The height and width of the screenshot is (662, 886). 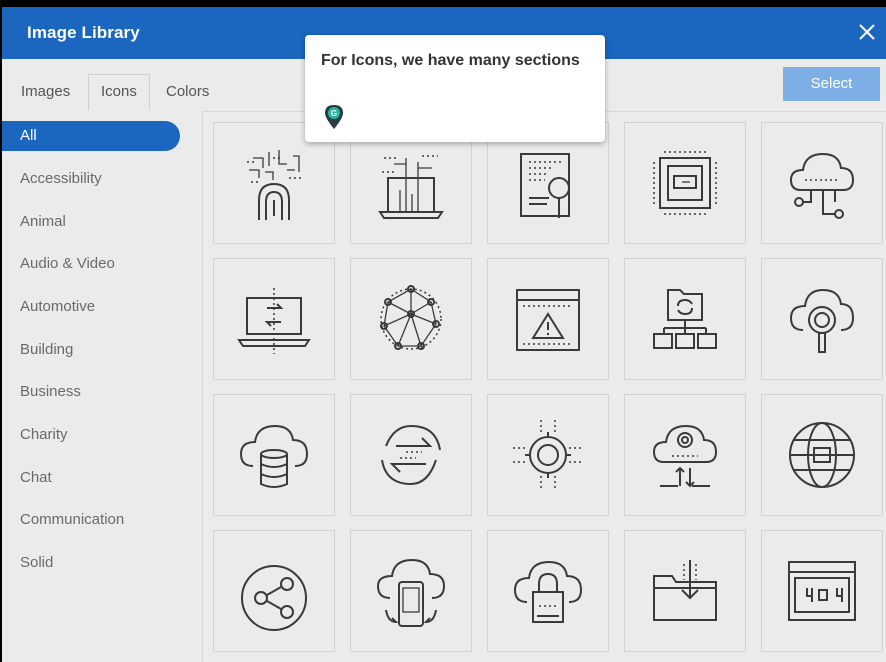 I want to click on cloud-database-icon, so click(x=274, y=456).